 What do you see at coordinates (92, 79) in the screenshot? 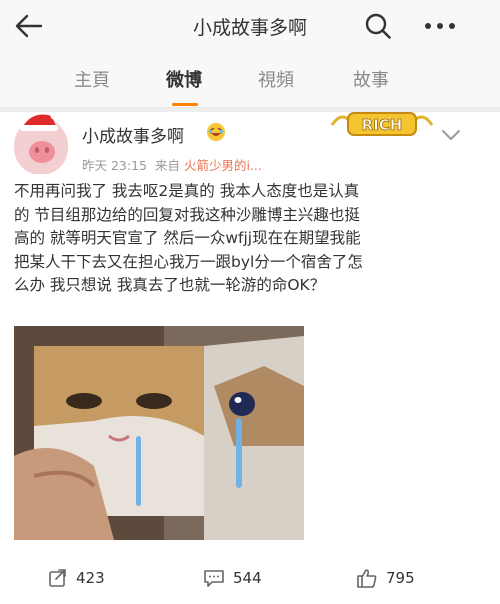
I see `tab-home: 主頁` at bounding box center [92, 79].